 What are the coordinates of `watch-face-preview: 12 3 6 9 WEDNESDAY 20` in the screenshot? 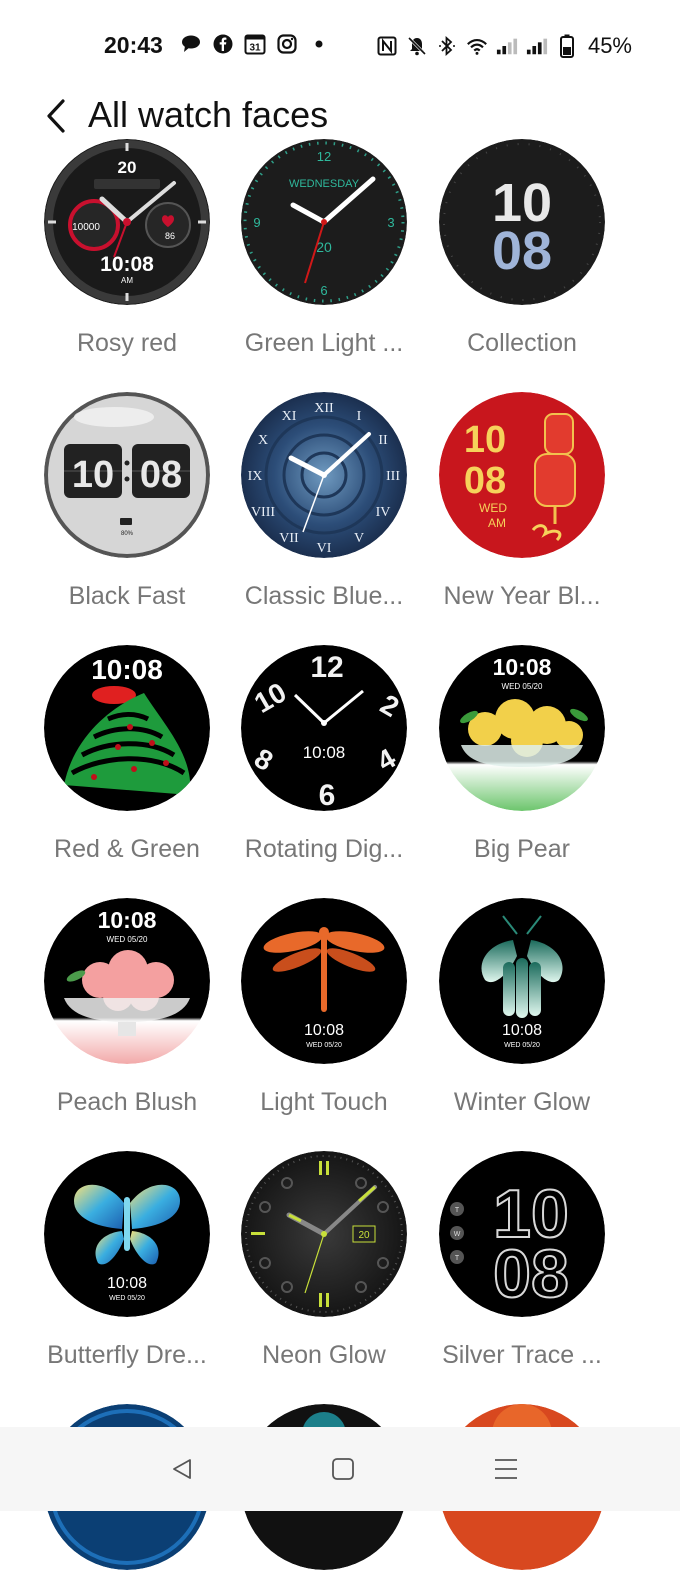 It's located at (324, 222).